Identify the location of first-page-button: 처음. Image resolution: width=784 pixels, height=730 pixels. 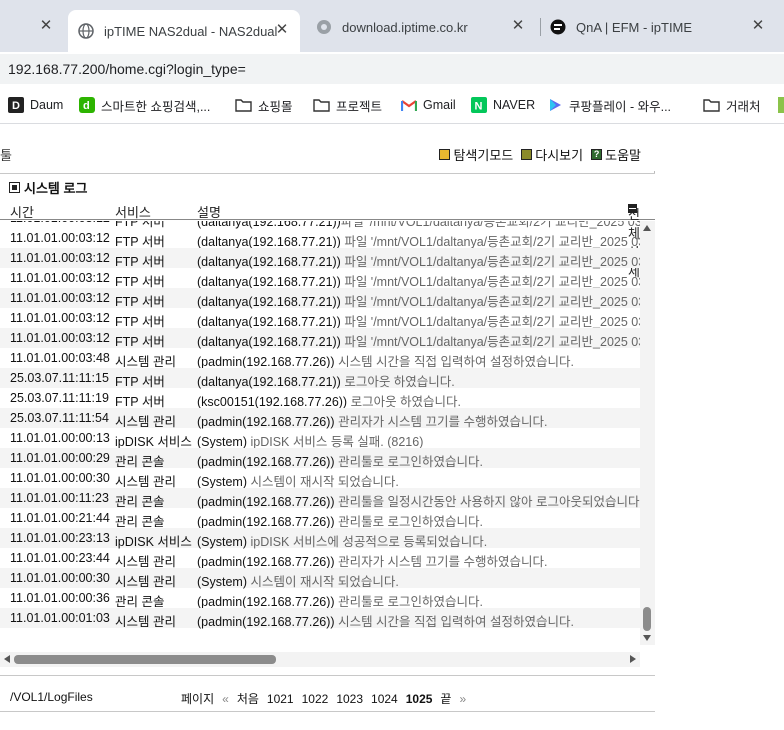
(248, 698).